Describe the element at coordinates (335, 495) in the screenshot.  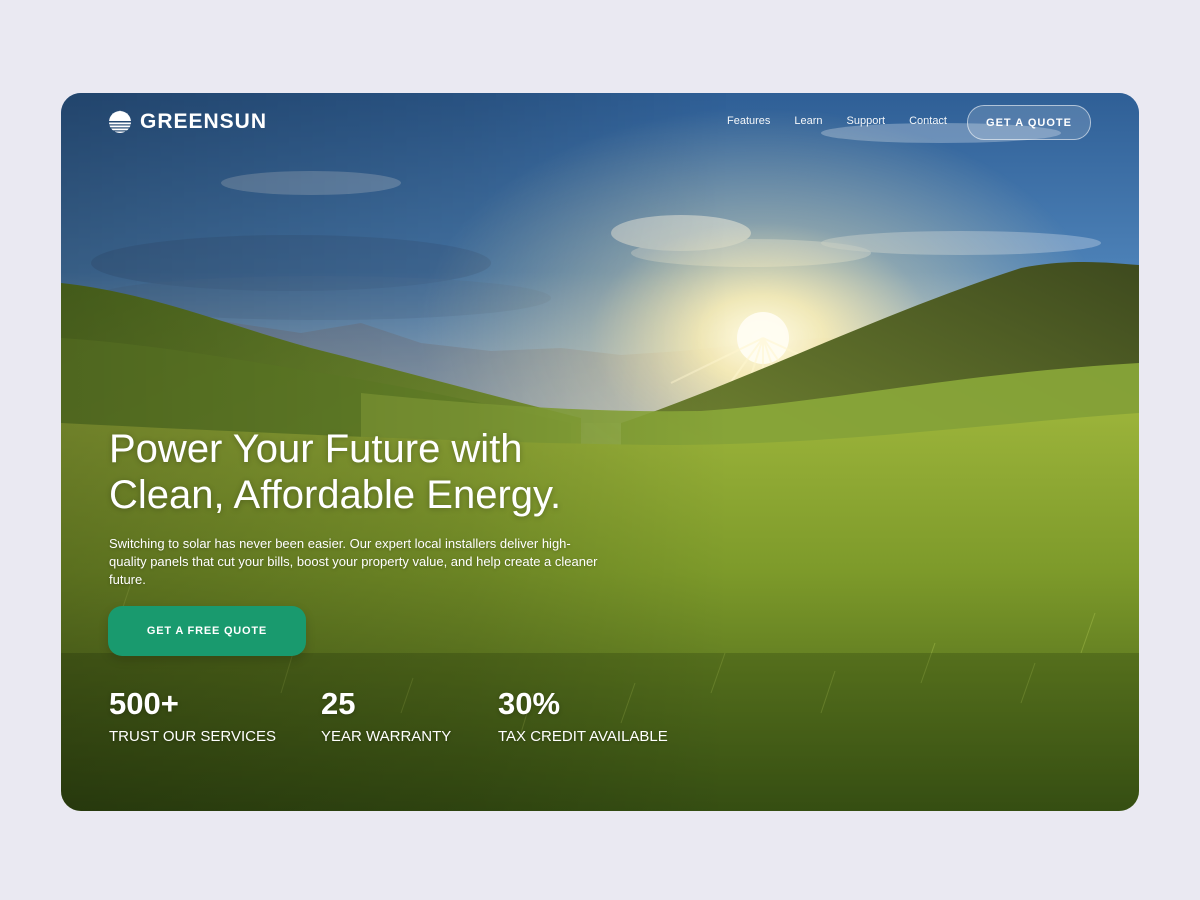
I see `hero-headline-line-2: Clean, Affordable Energy.` at that location.